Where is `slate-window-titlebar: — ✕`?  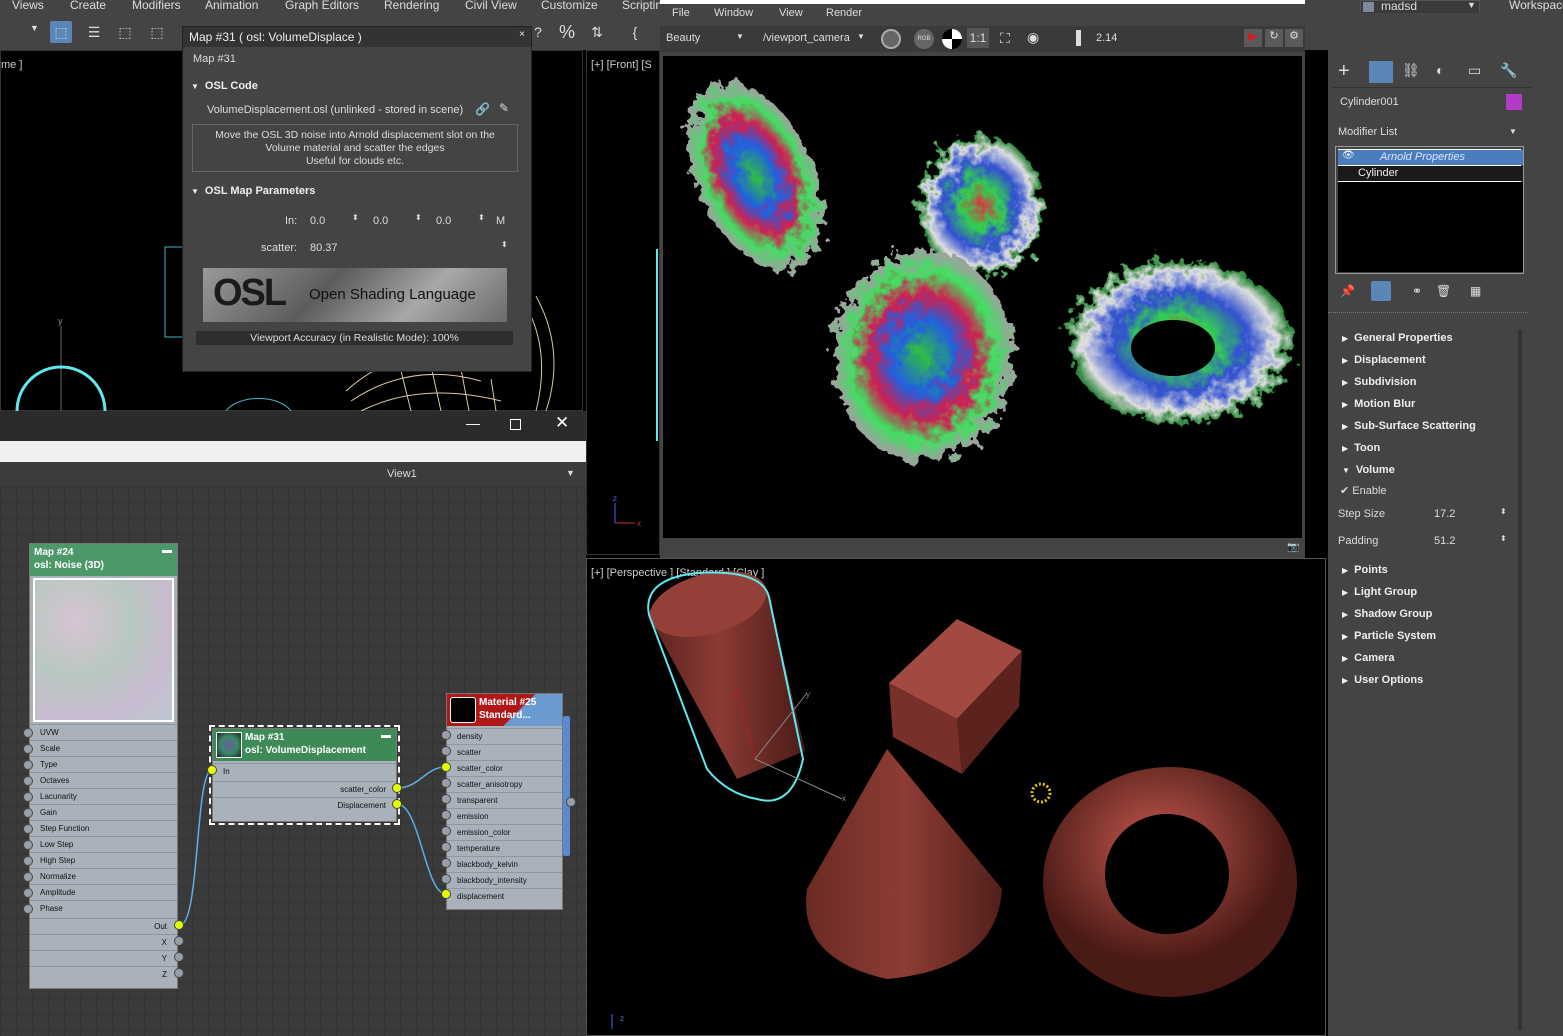 slate-window-titlebar: — ✕ is located at coordinates (293, 426).